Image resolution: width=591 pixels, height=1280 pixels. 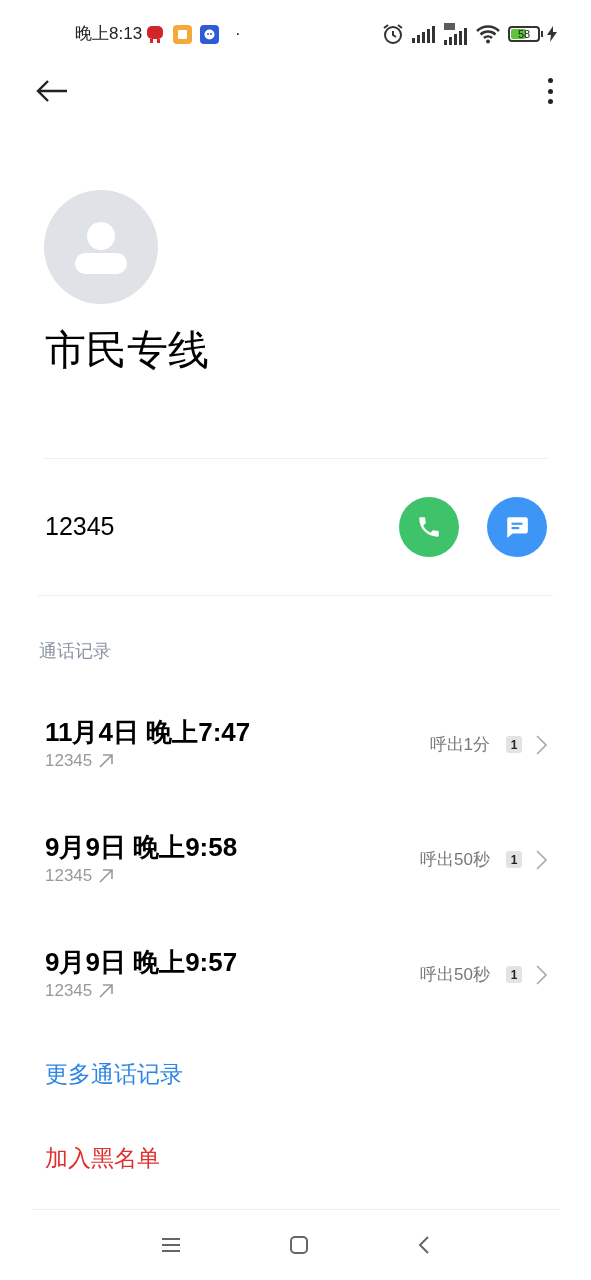 I want to click on home-button, so click(x=298, y=1245).